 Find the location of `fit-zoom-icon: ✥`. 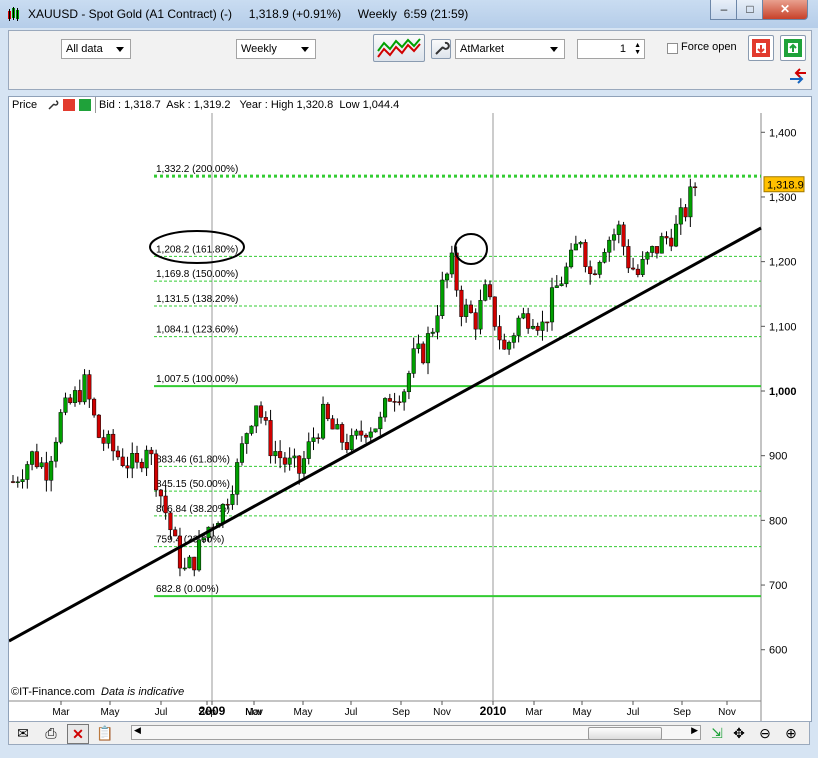

fit-zoom-icon: ✥ is located at coordinates (739, 733).